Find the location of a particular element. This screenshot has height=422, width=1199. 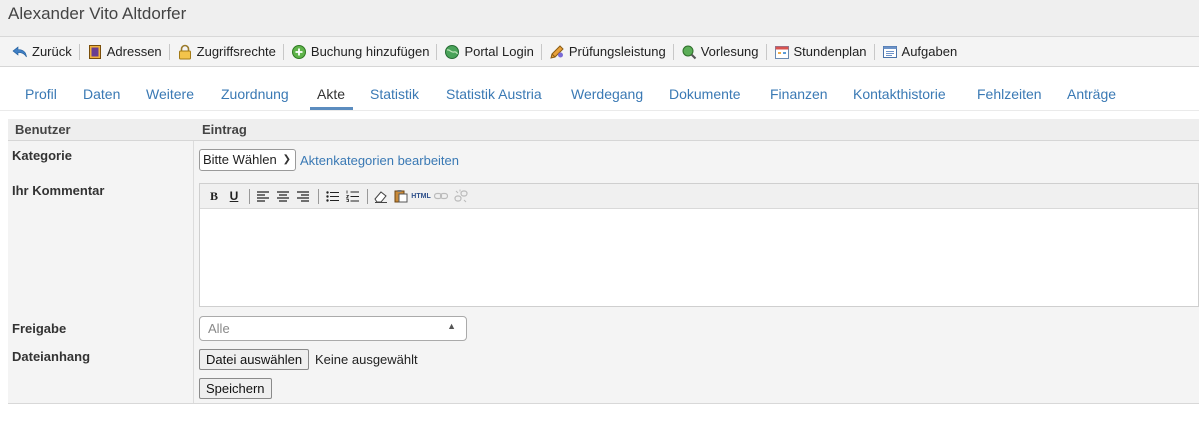

align-right-icon is located at coordinates (303, 196).